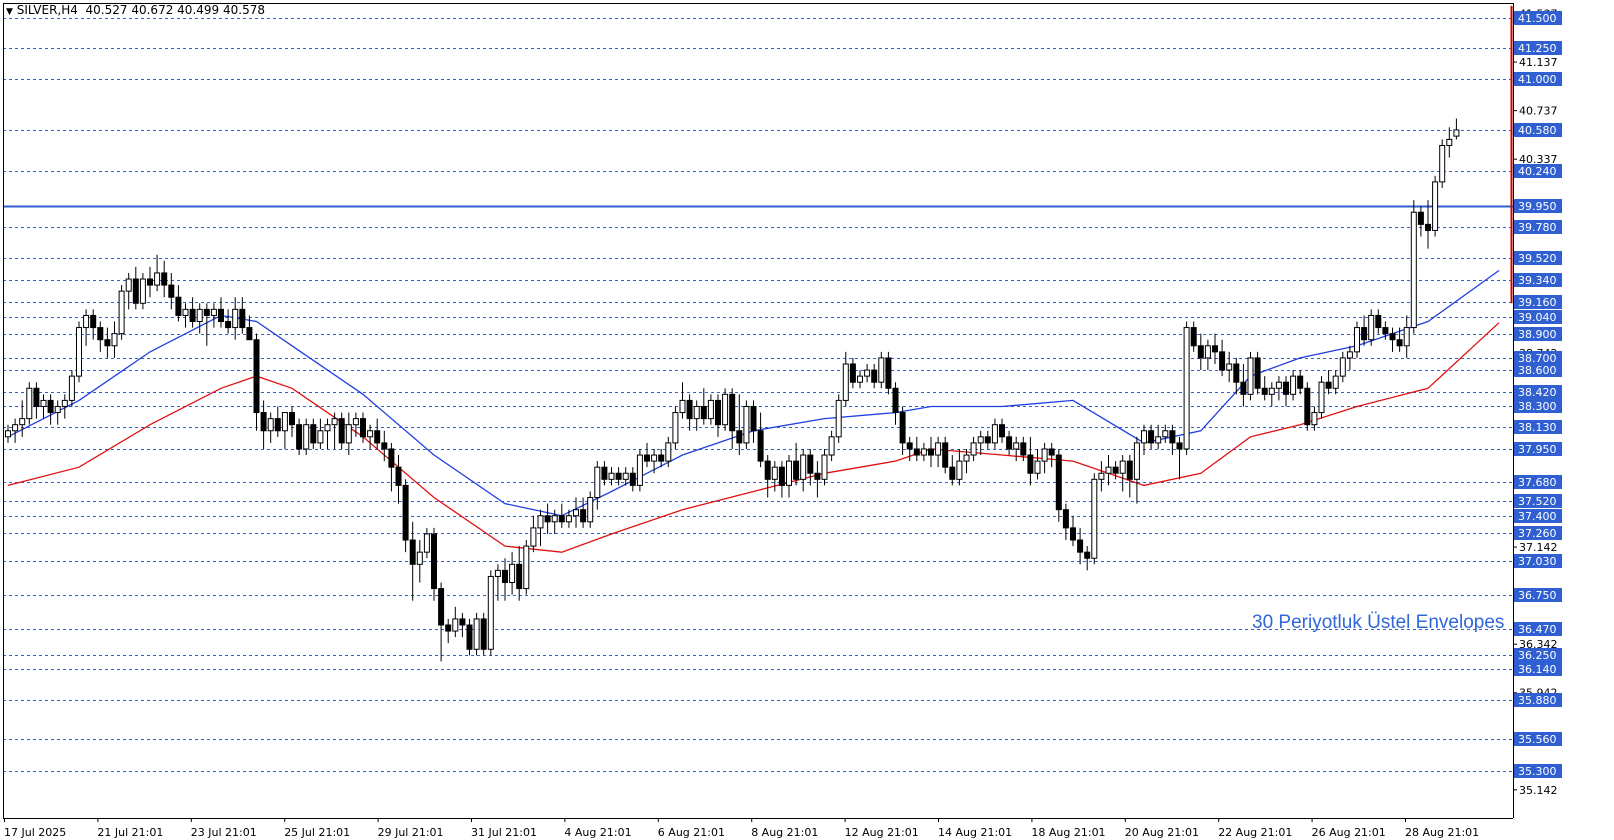 The height and width of the screenshot is (840, 1614). Describe the element at coordinates (1538, 547) in the screenshot. I see `price-tick-label: 37.142` at that location.